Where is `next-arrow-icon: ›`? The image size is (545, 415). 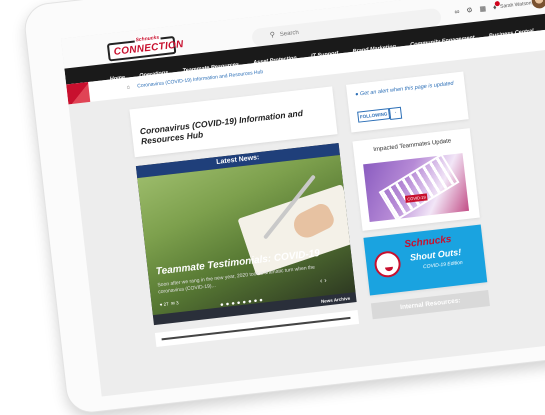 next-arrow-icon: › is located at coordinates (325, 280).